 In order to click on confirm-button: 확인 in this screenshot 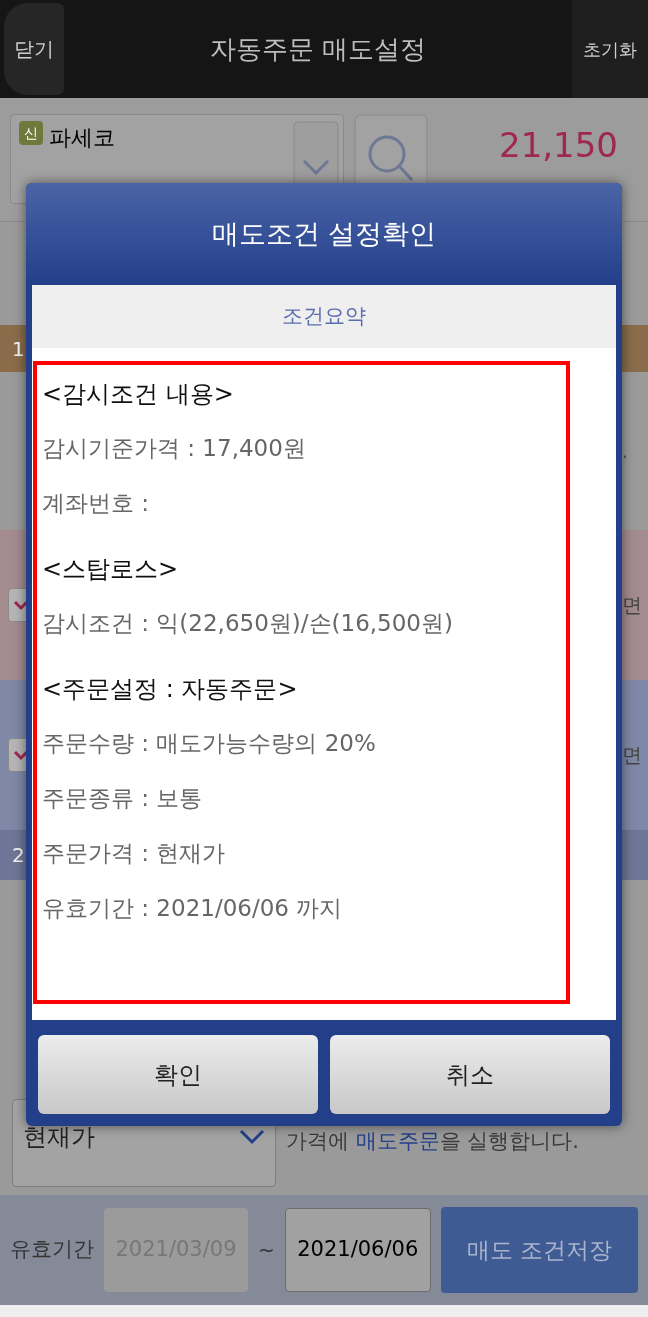, I will do `click(178, 1074)`.